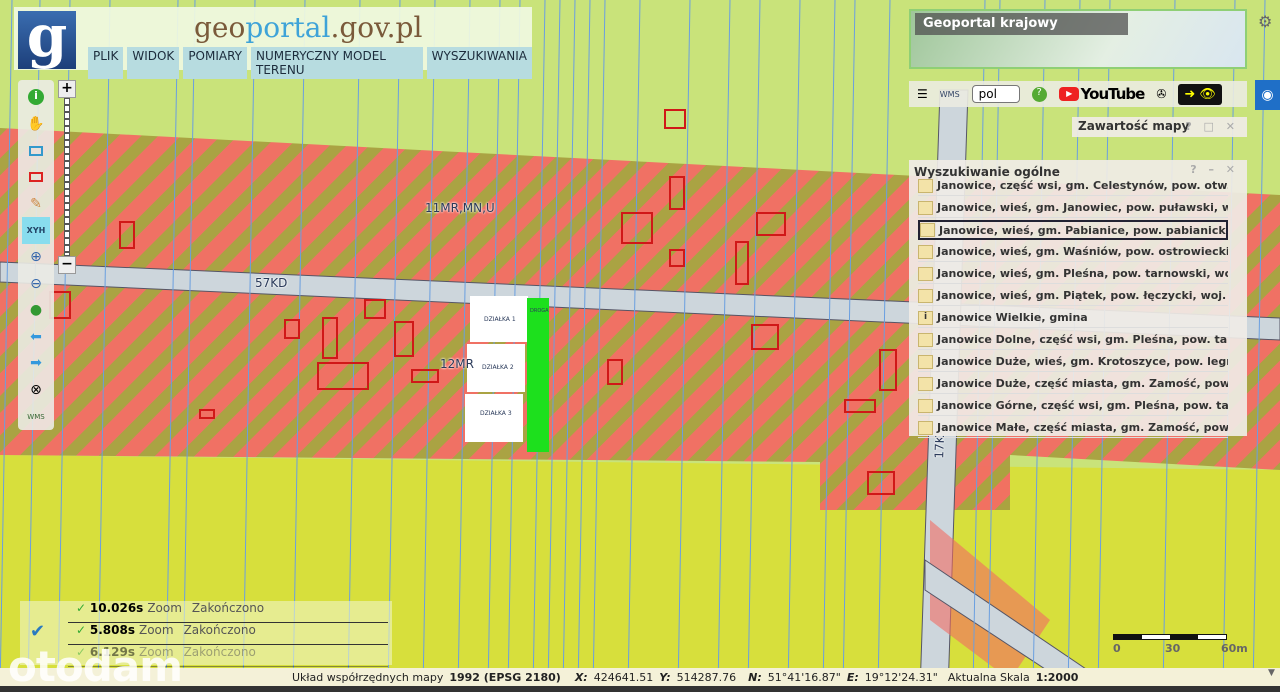  I want to click on forward-arrow-icon: ➡, so click(36, 363).